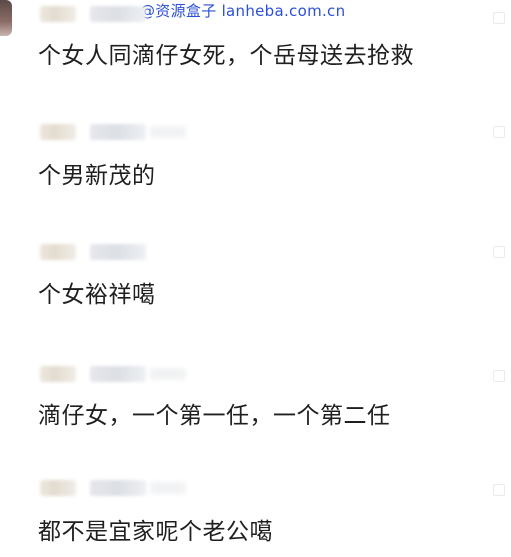  Describe the element at coordinates (226, 56) in the screenshot. I see `comment-text: 个女人同滴仔女死，个岳母送去抢救` at that location.